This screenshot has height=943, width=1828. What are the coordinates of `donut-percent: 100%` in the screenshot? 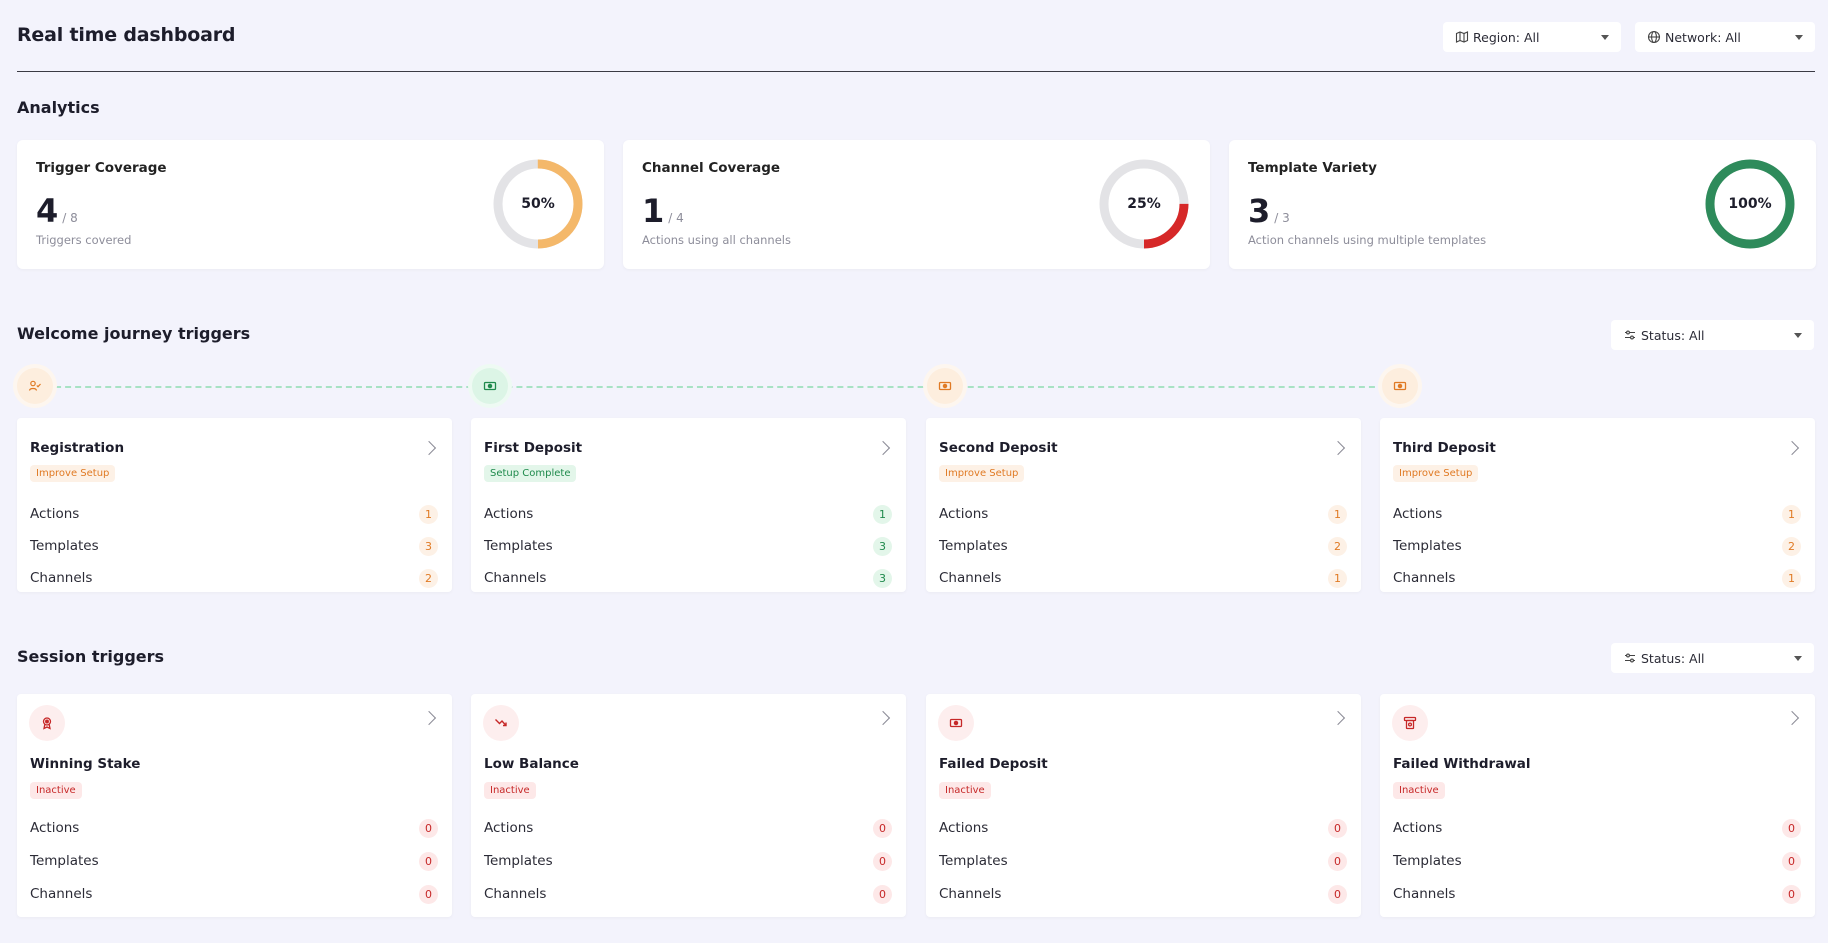 It's located at (1750, 204).